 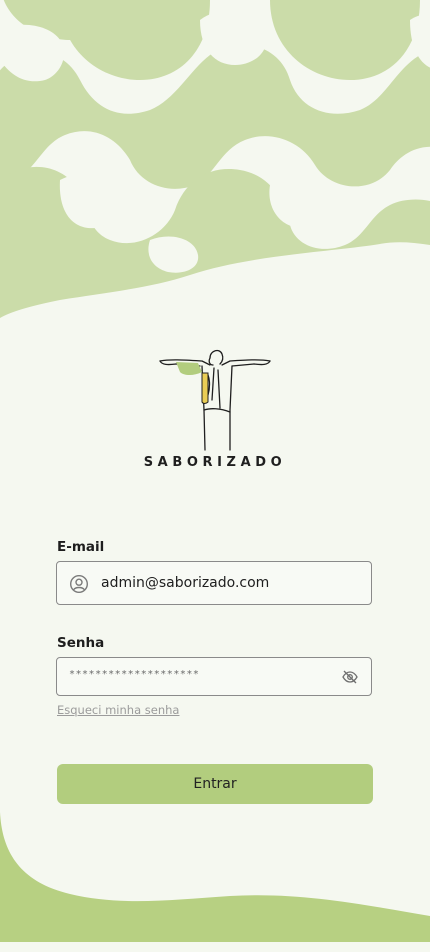 I want to click on email-input-value: admin@saborizado.com, so click(x=185, y=583).